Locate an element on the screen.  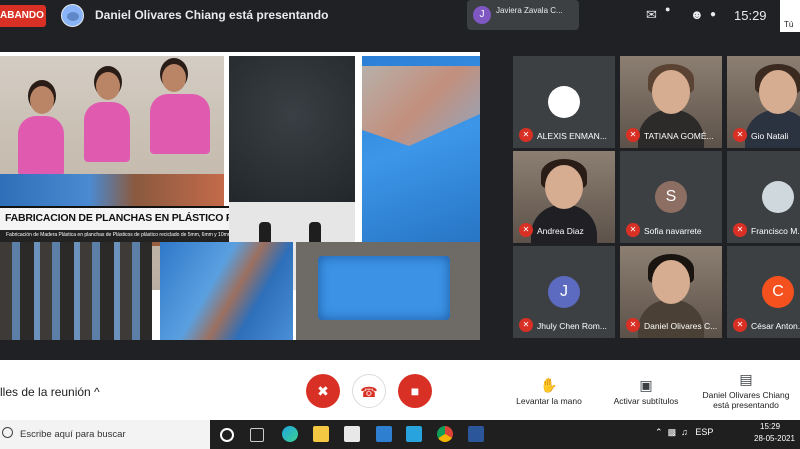
leave-call-button: ☎ is located at coordinates (369, 391).